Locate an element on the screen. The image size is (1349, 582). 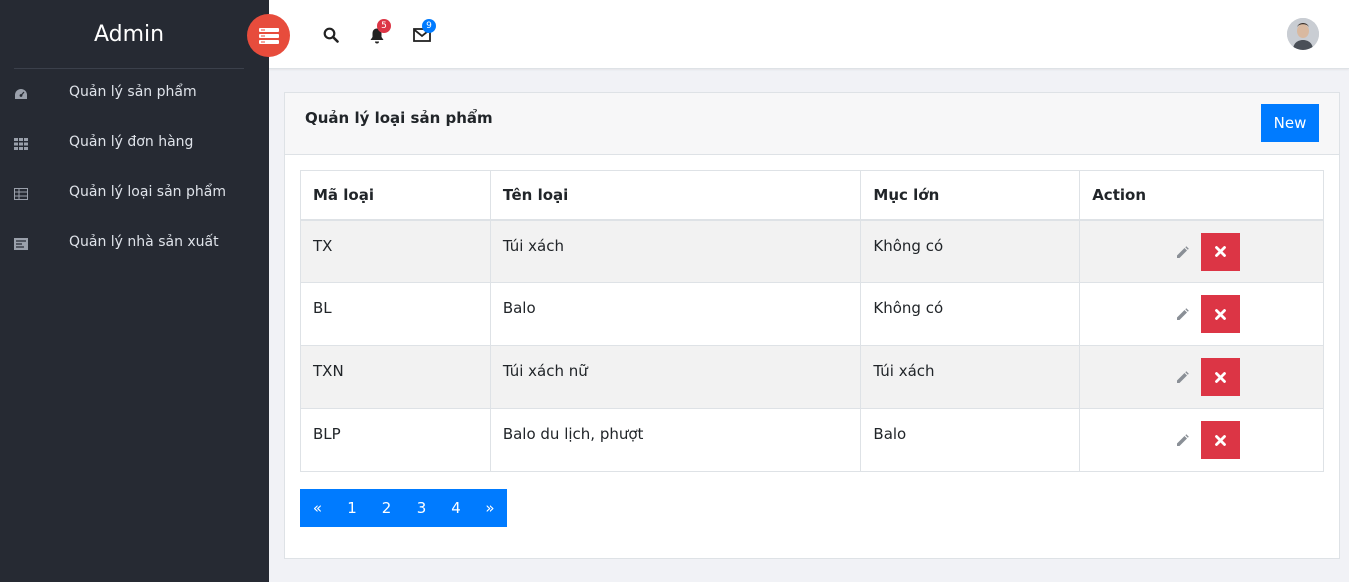
column-header-name: Tên loại is located at coordinates (675, 195).